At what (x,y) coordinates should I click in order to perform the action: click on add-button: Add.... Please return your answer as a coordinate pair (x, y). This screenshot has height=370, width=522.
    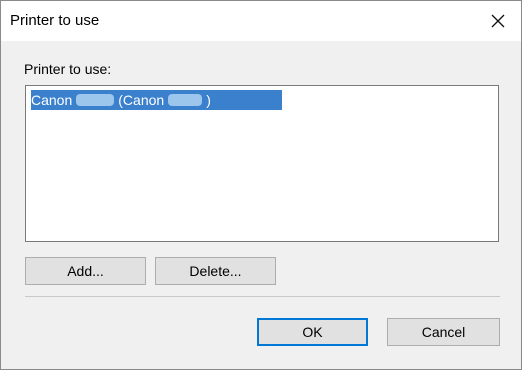
    Looking at the image, I should click on (85, 271).